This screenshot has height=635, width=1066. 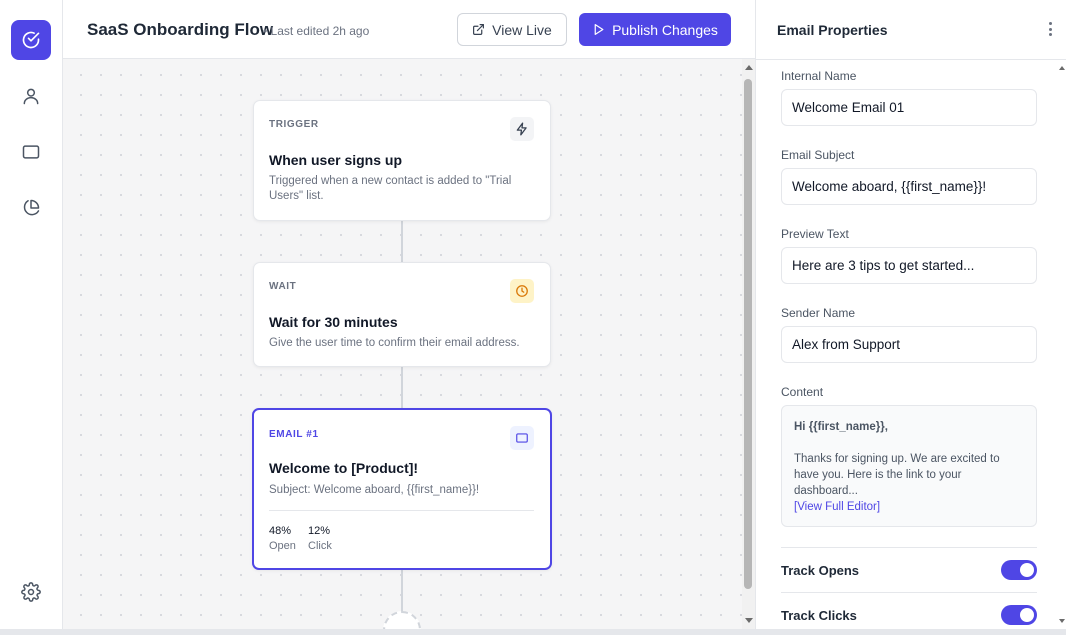 I want to click on internal-name-input: Welcome Email 01, so click(x=909, y=107).